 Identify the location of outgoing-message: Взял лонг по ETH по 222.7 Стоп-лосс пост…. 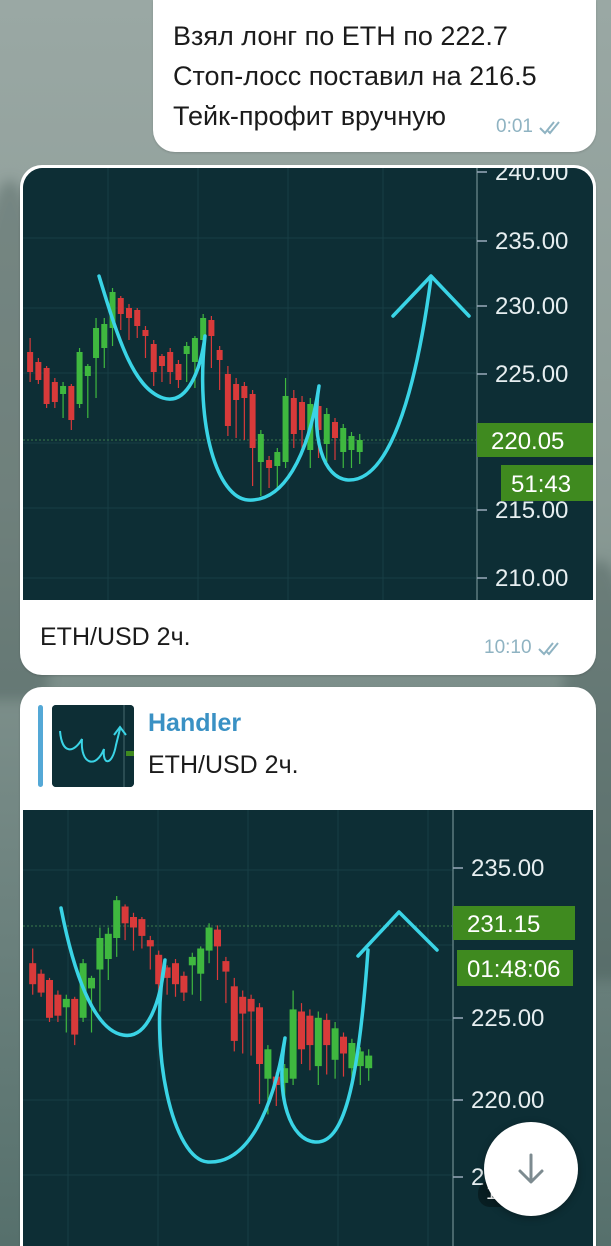
(374, 76).